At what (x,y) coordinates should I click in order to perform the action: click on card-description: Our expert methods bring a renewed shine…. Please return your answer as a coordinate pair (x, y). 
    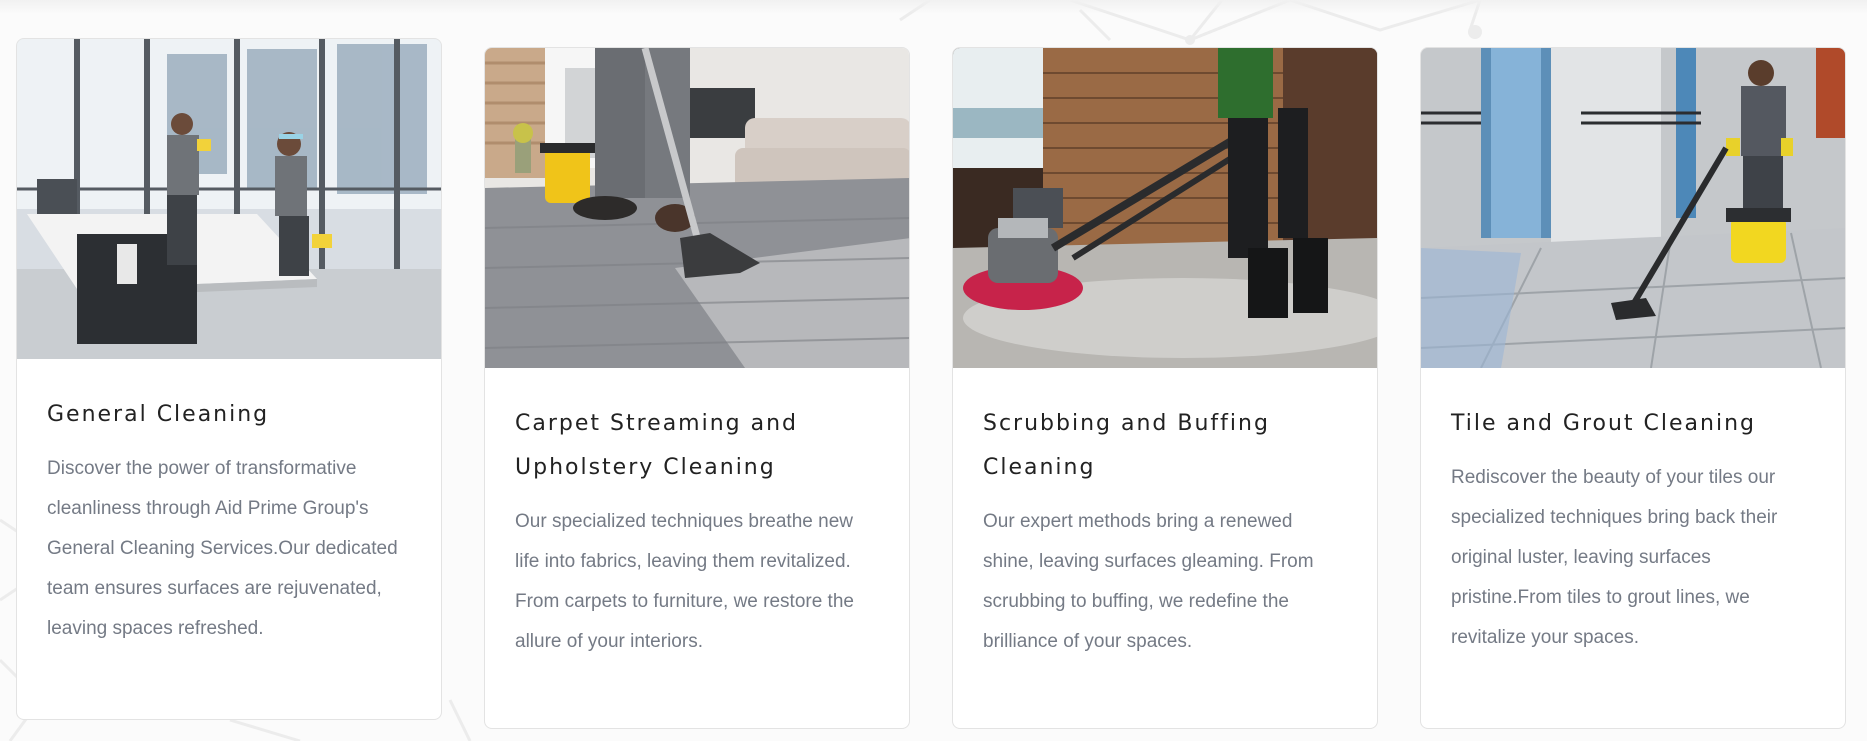
    Looking at the image, I should click on (1148, 581).